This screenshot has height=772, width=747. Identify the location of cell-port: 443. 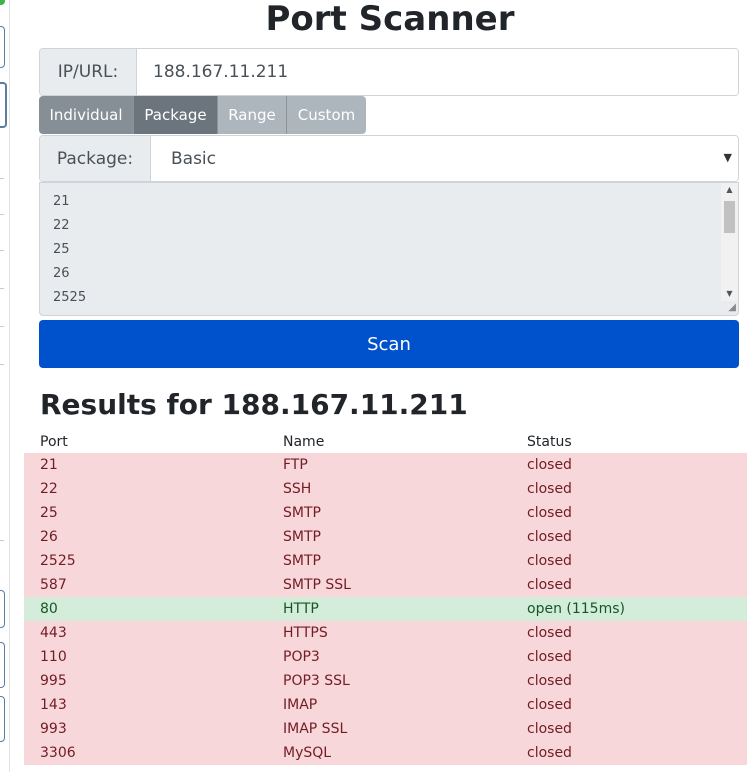
(53, 633).